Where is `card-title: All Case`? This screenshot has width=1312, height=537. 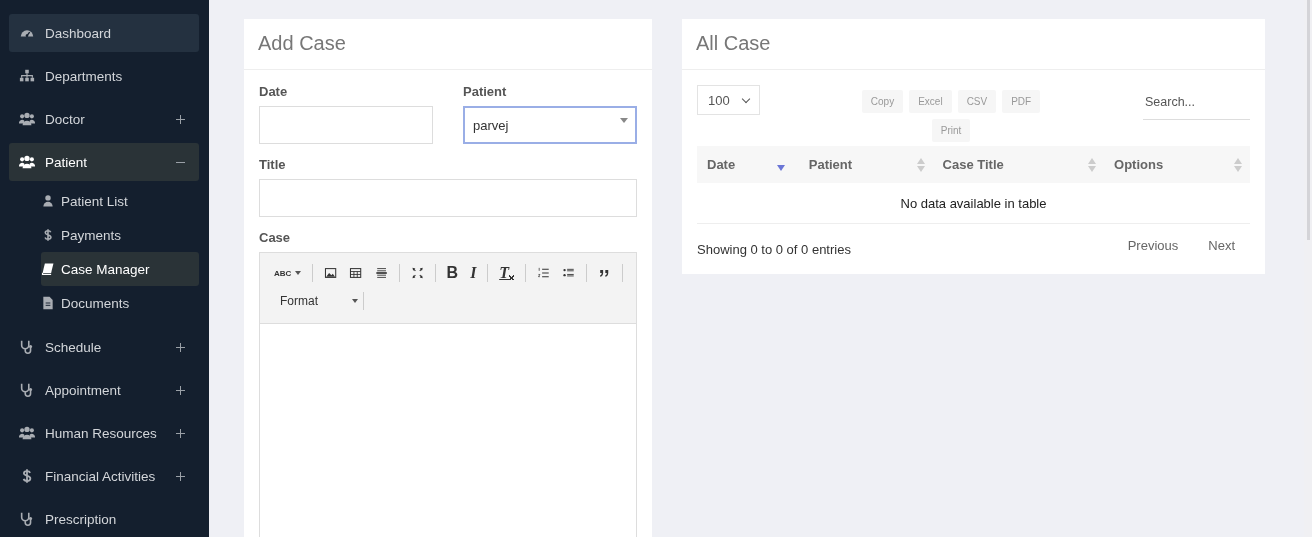
card-title: All Case is located at coordinates (973, 44).